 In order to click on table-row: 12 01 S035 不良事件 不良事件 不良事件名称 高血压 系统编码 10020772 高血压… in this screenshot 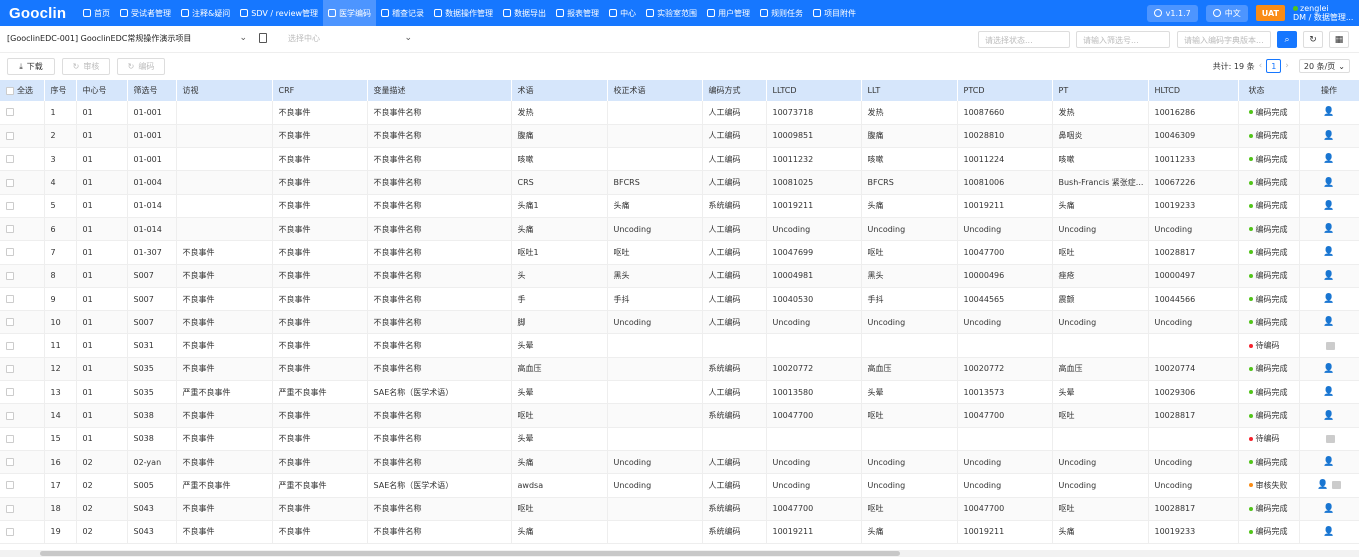, I will do `click(679, 369)`.